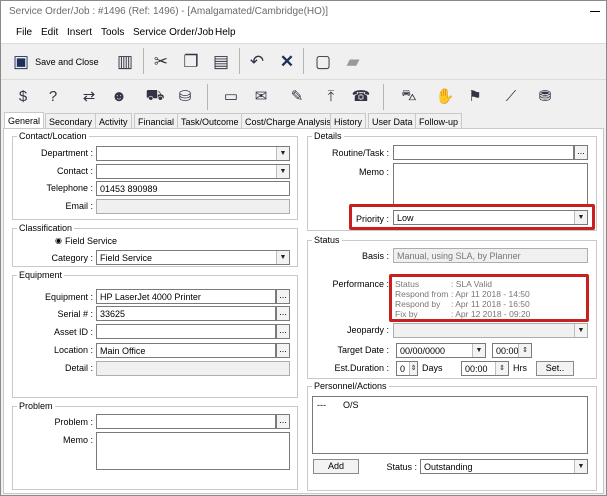 This screenshot has height=496, width=607. Describe the element at coordinates (475, 96) in the screenshot. I see `flag-icon: ⚑` at that location.